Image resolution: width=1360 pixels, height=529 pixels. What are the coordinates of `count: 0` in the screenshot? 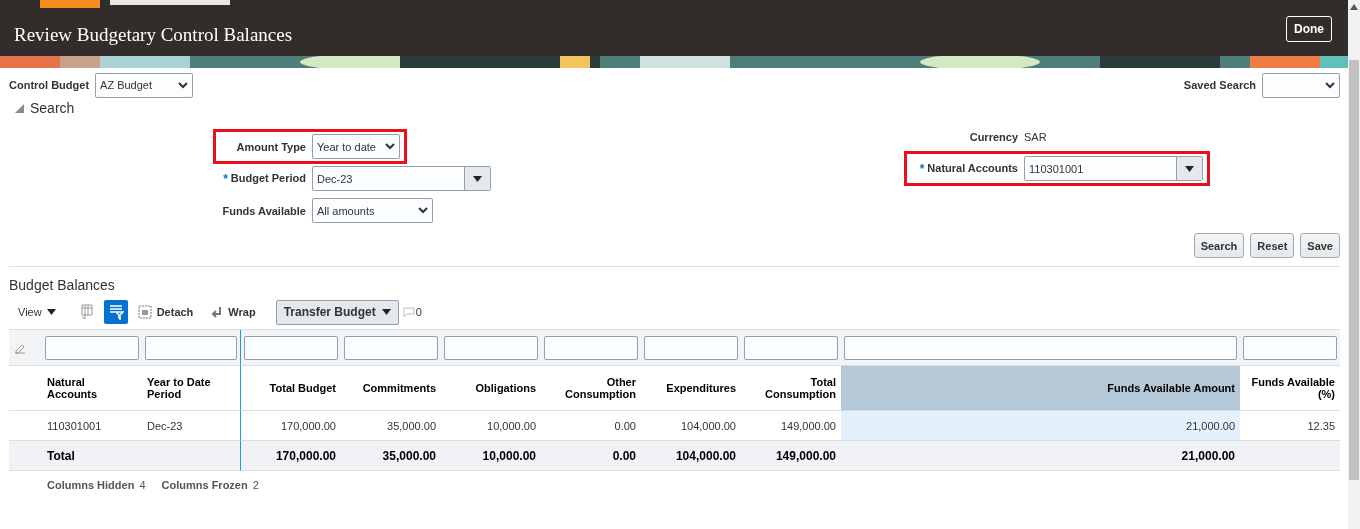 It's located at (418, 312).